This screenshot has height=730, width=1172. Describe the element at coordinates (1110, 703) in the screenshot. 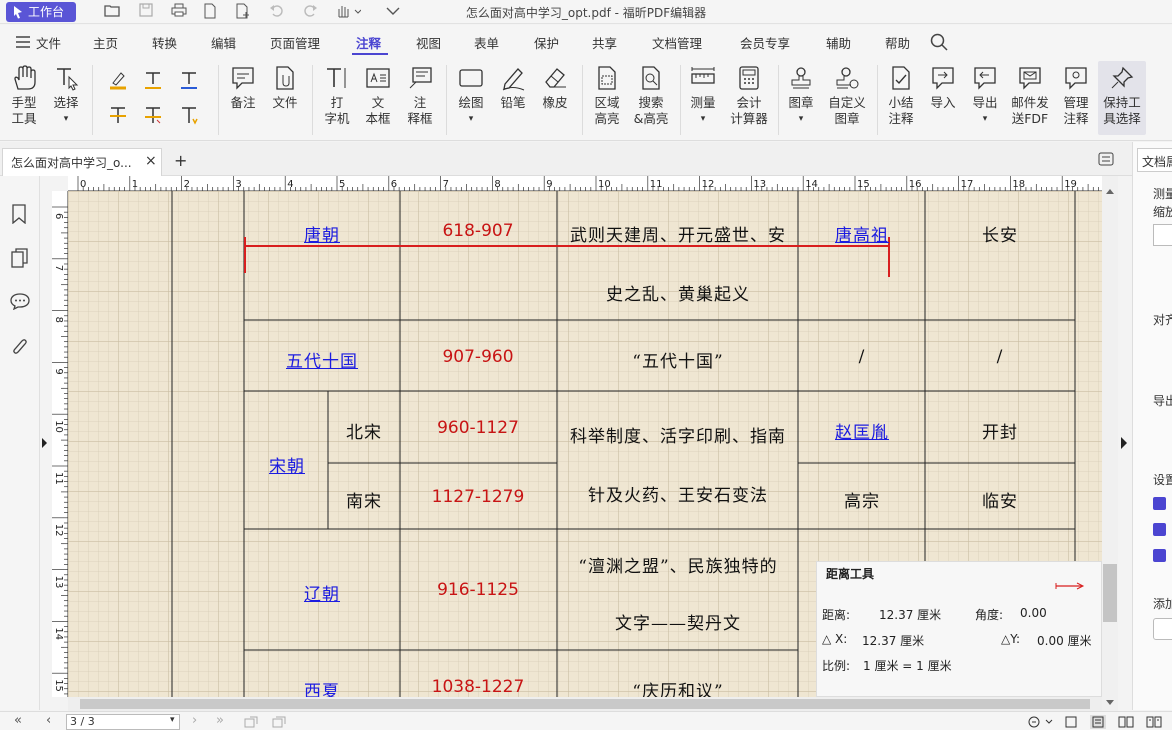

I see `scroll-down-icon` at that location.